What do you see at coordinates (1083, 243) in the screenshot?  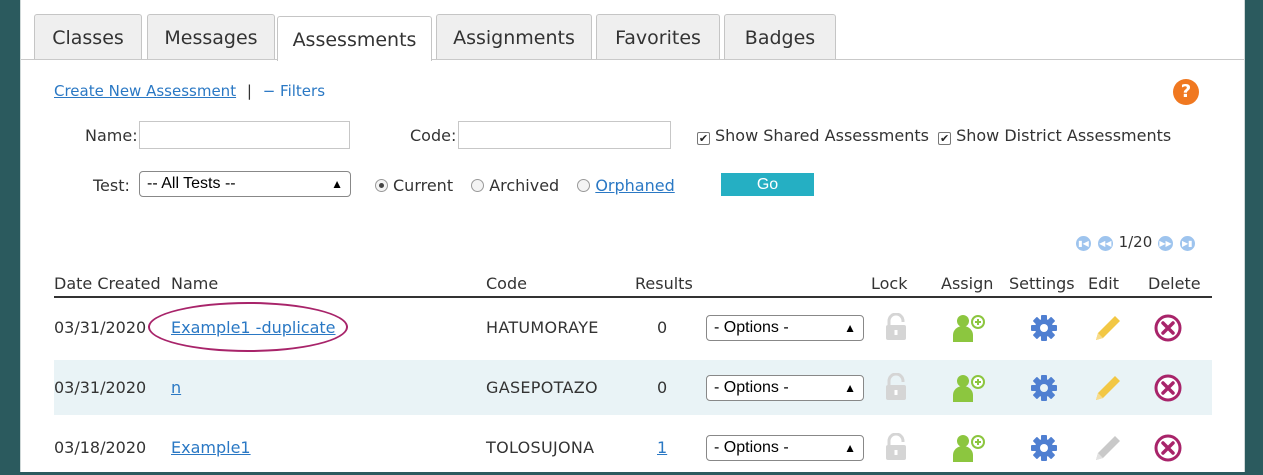 I see `first-page-icon: ▮◀` at bounding box center [1083, 243].